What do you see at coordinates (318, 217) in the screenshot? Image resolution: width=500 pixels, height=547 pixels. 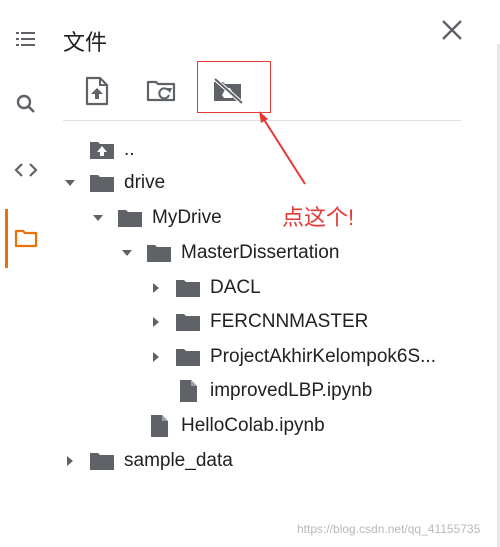 I see `annotation-text: 点这个!` at bounding box center [318, 217].